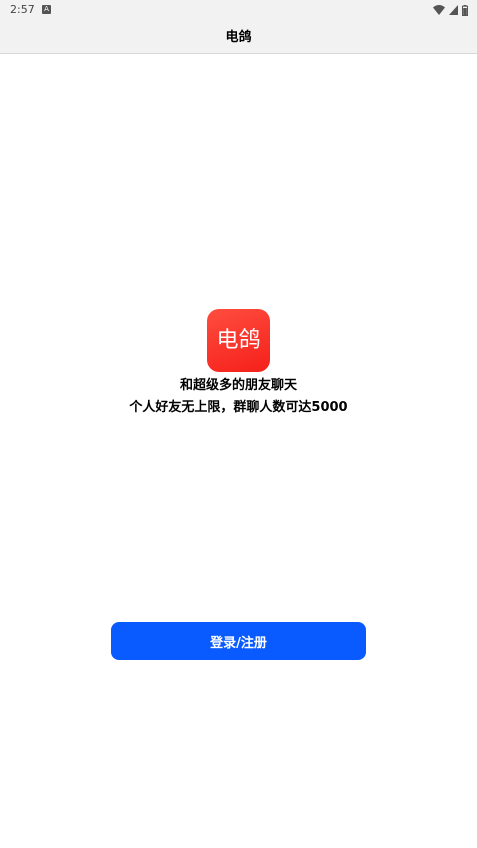  I want to click on battery-icon, so click(465, 10).